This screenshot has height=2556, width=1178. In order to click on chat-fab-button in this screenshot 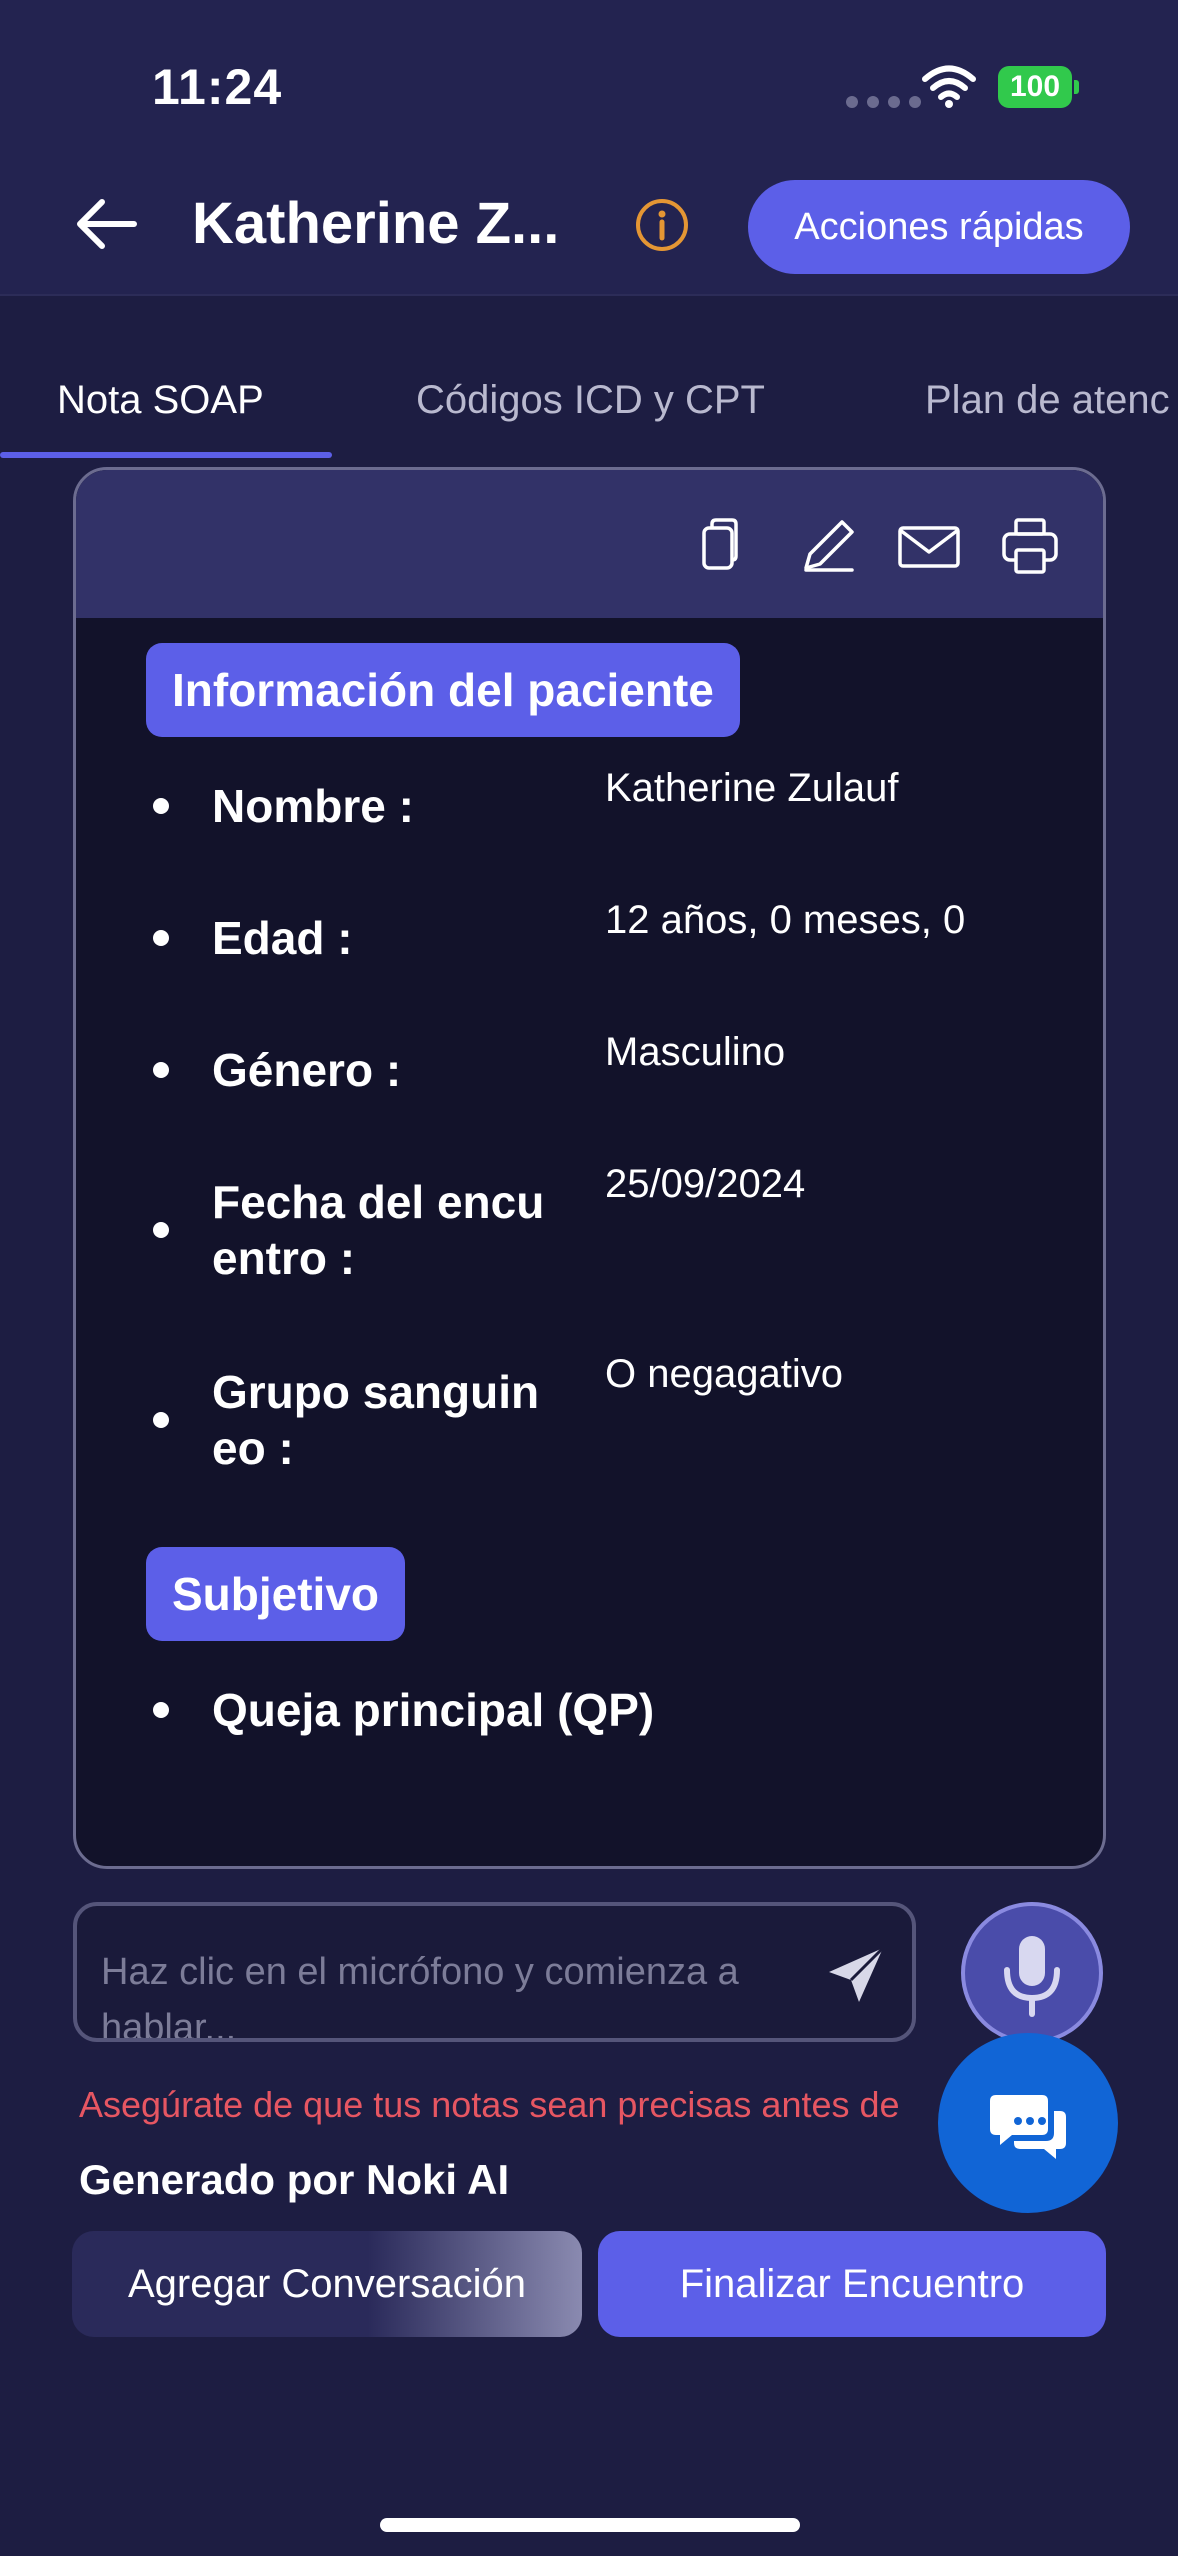, I will do `click(1028, 2123)`.